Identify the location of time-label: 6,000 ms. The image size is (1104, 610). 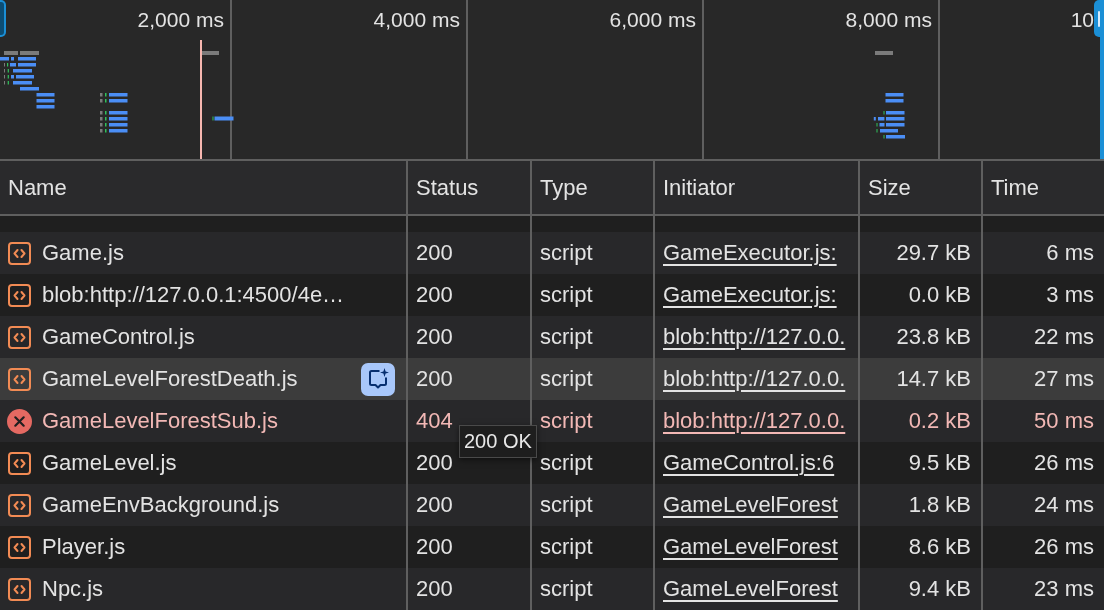
(652, 20).